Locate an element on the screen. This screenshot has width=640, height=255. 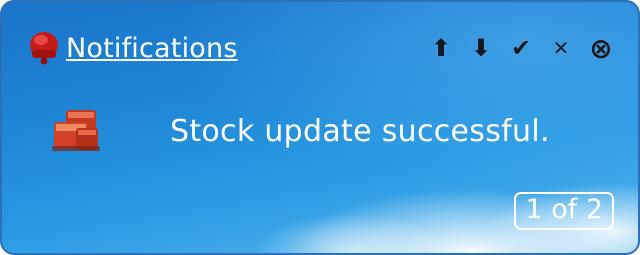
checkmark-icon: ✔ is located at coordinates (521, 48).